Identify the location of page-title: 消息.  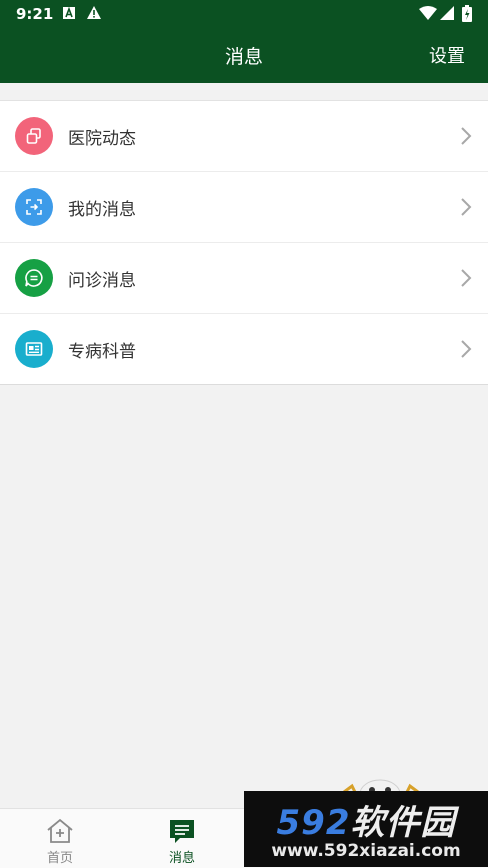
(243, 57).